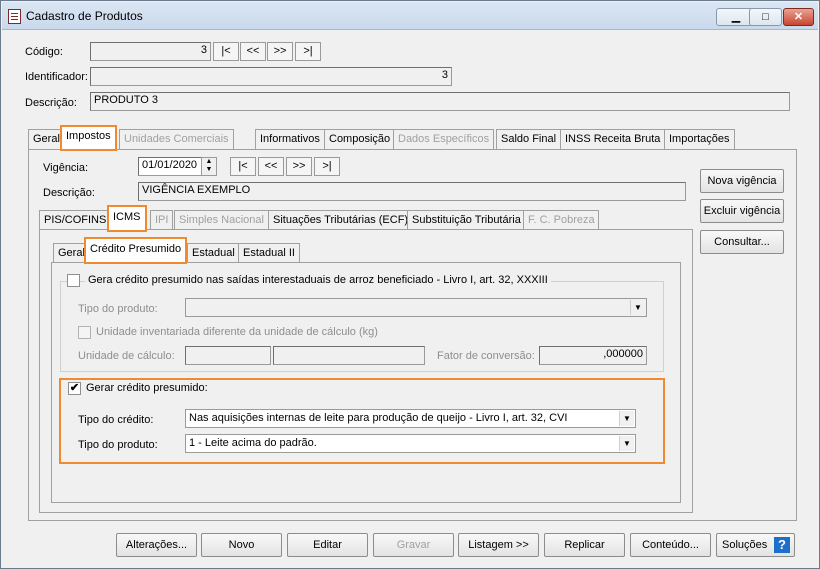 The image size is (820, 569). Describe the element at coordinates (126, 356) in the screenshot. I see `unidade-calculo-label: Unidade de cálculo:` at that location.